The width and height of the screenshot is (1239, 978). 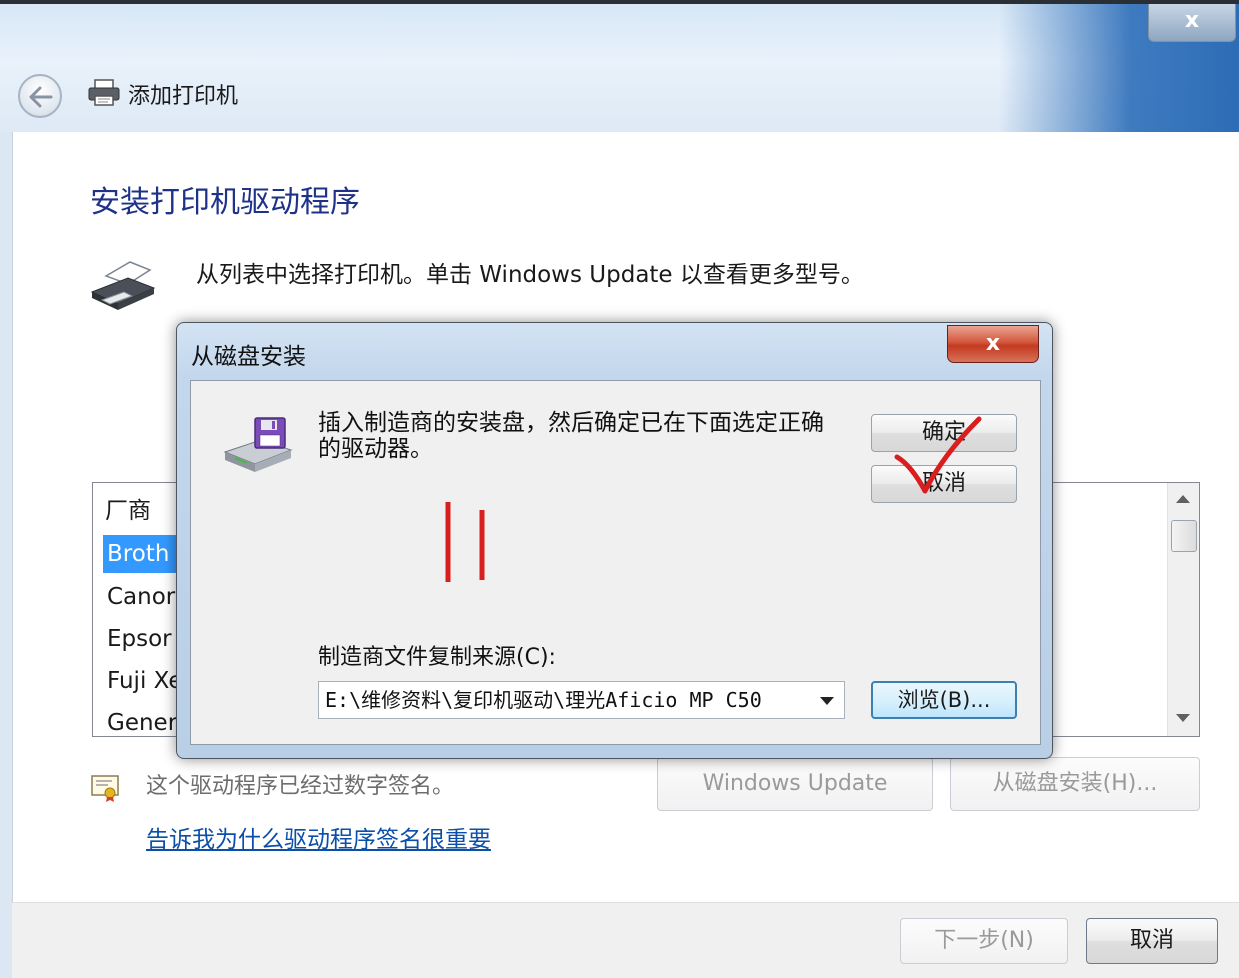 I want to click on annotation-check-icon, so click(x=938, y=455).